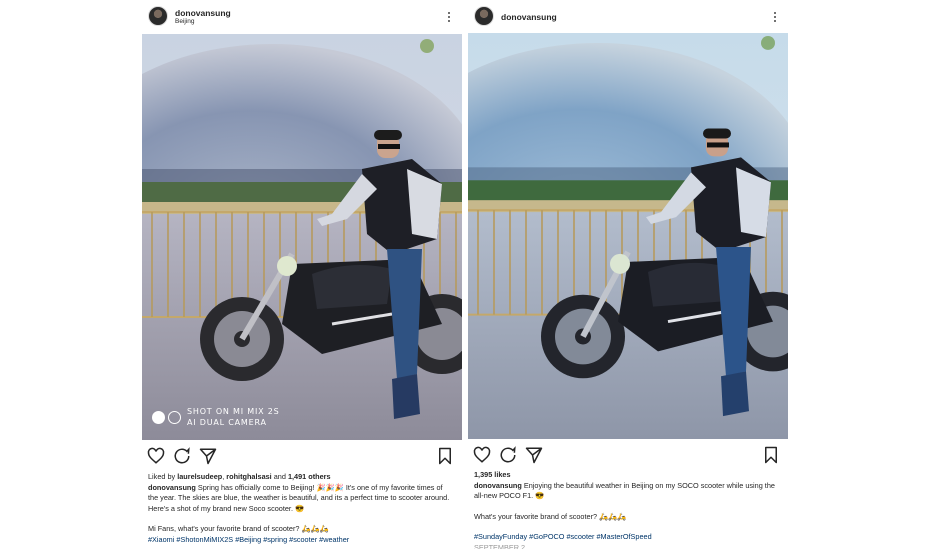 The height and width of the screenshot is (550, 950). I want to click on post-header: donovansung, so click(628, 18).